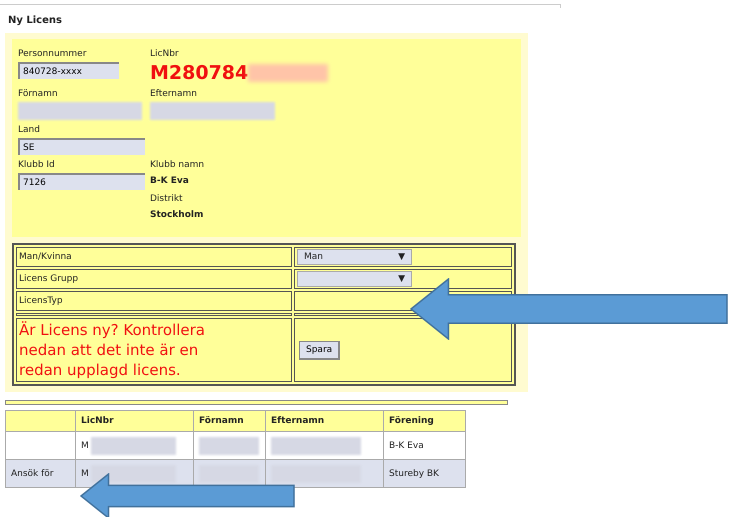  What do you see at coordinates (174, 93) in the screenshot?
I see `field-label: Efternamn` at bounding box center [174, 93].